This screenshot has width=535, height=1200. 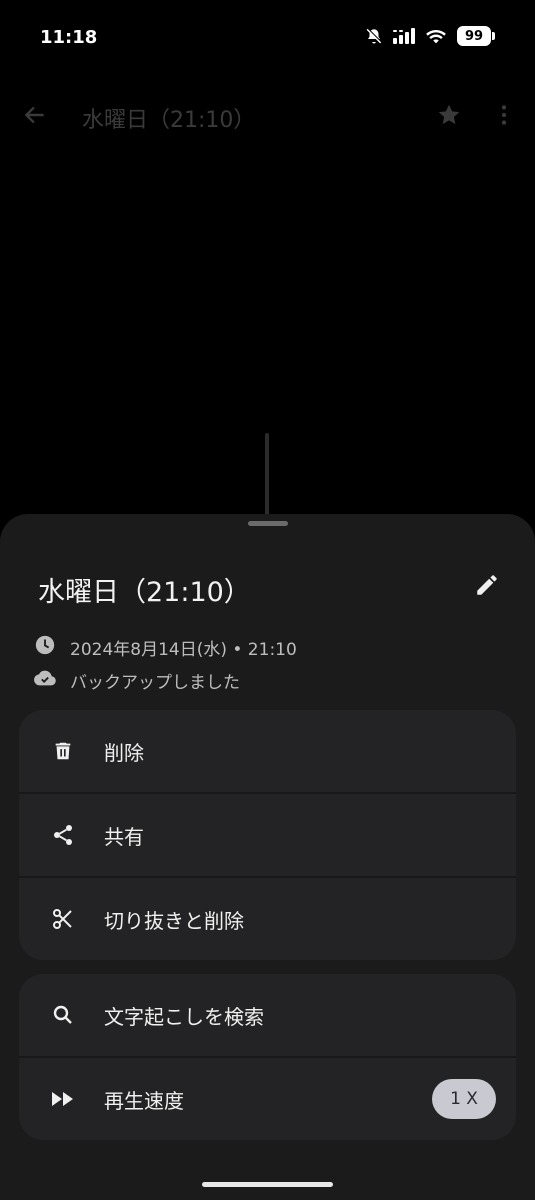 I want to click on playback-speed-label: 再生速度, so click(x=144, y=1100).